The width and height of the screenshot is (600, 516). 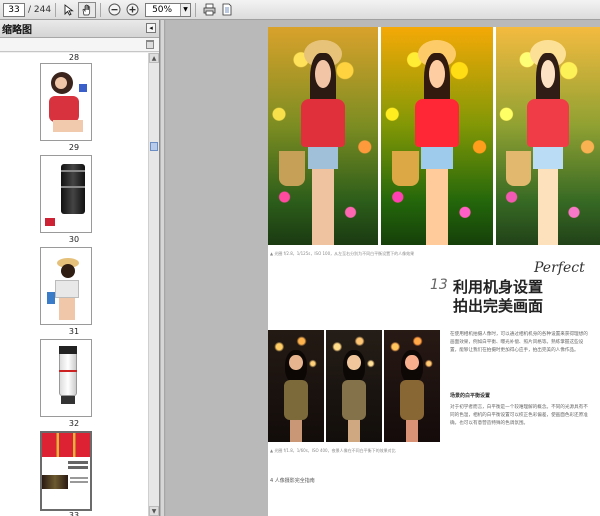 What do you see at coordinates (40, 9) in the screenshot?
I see `page-total-label: / 244` at bounding box center [40, 9].